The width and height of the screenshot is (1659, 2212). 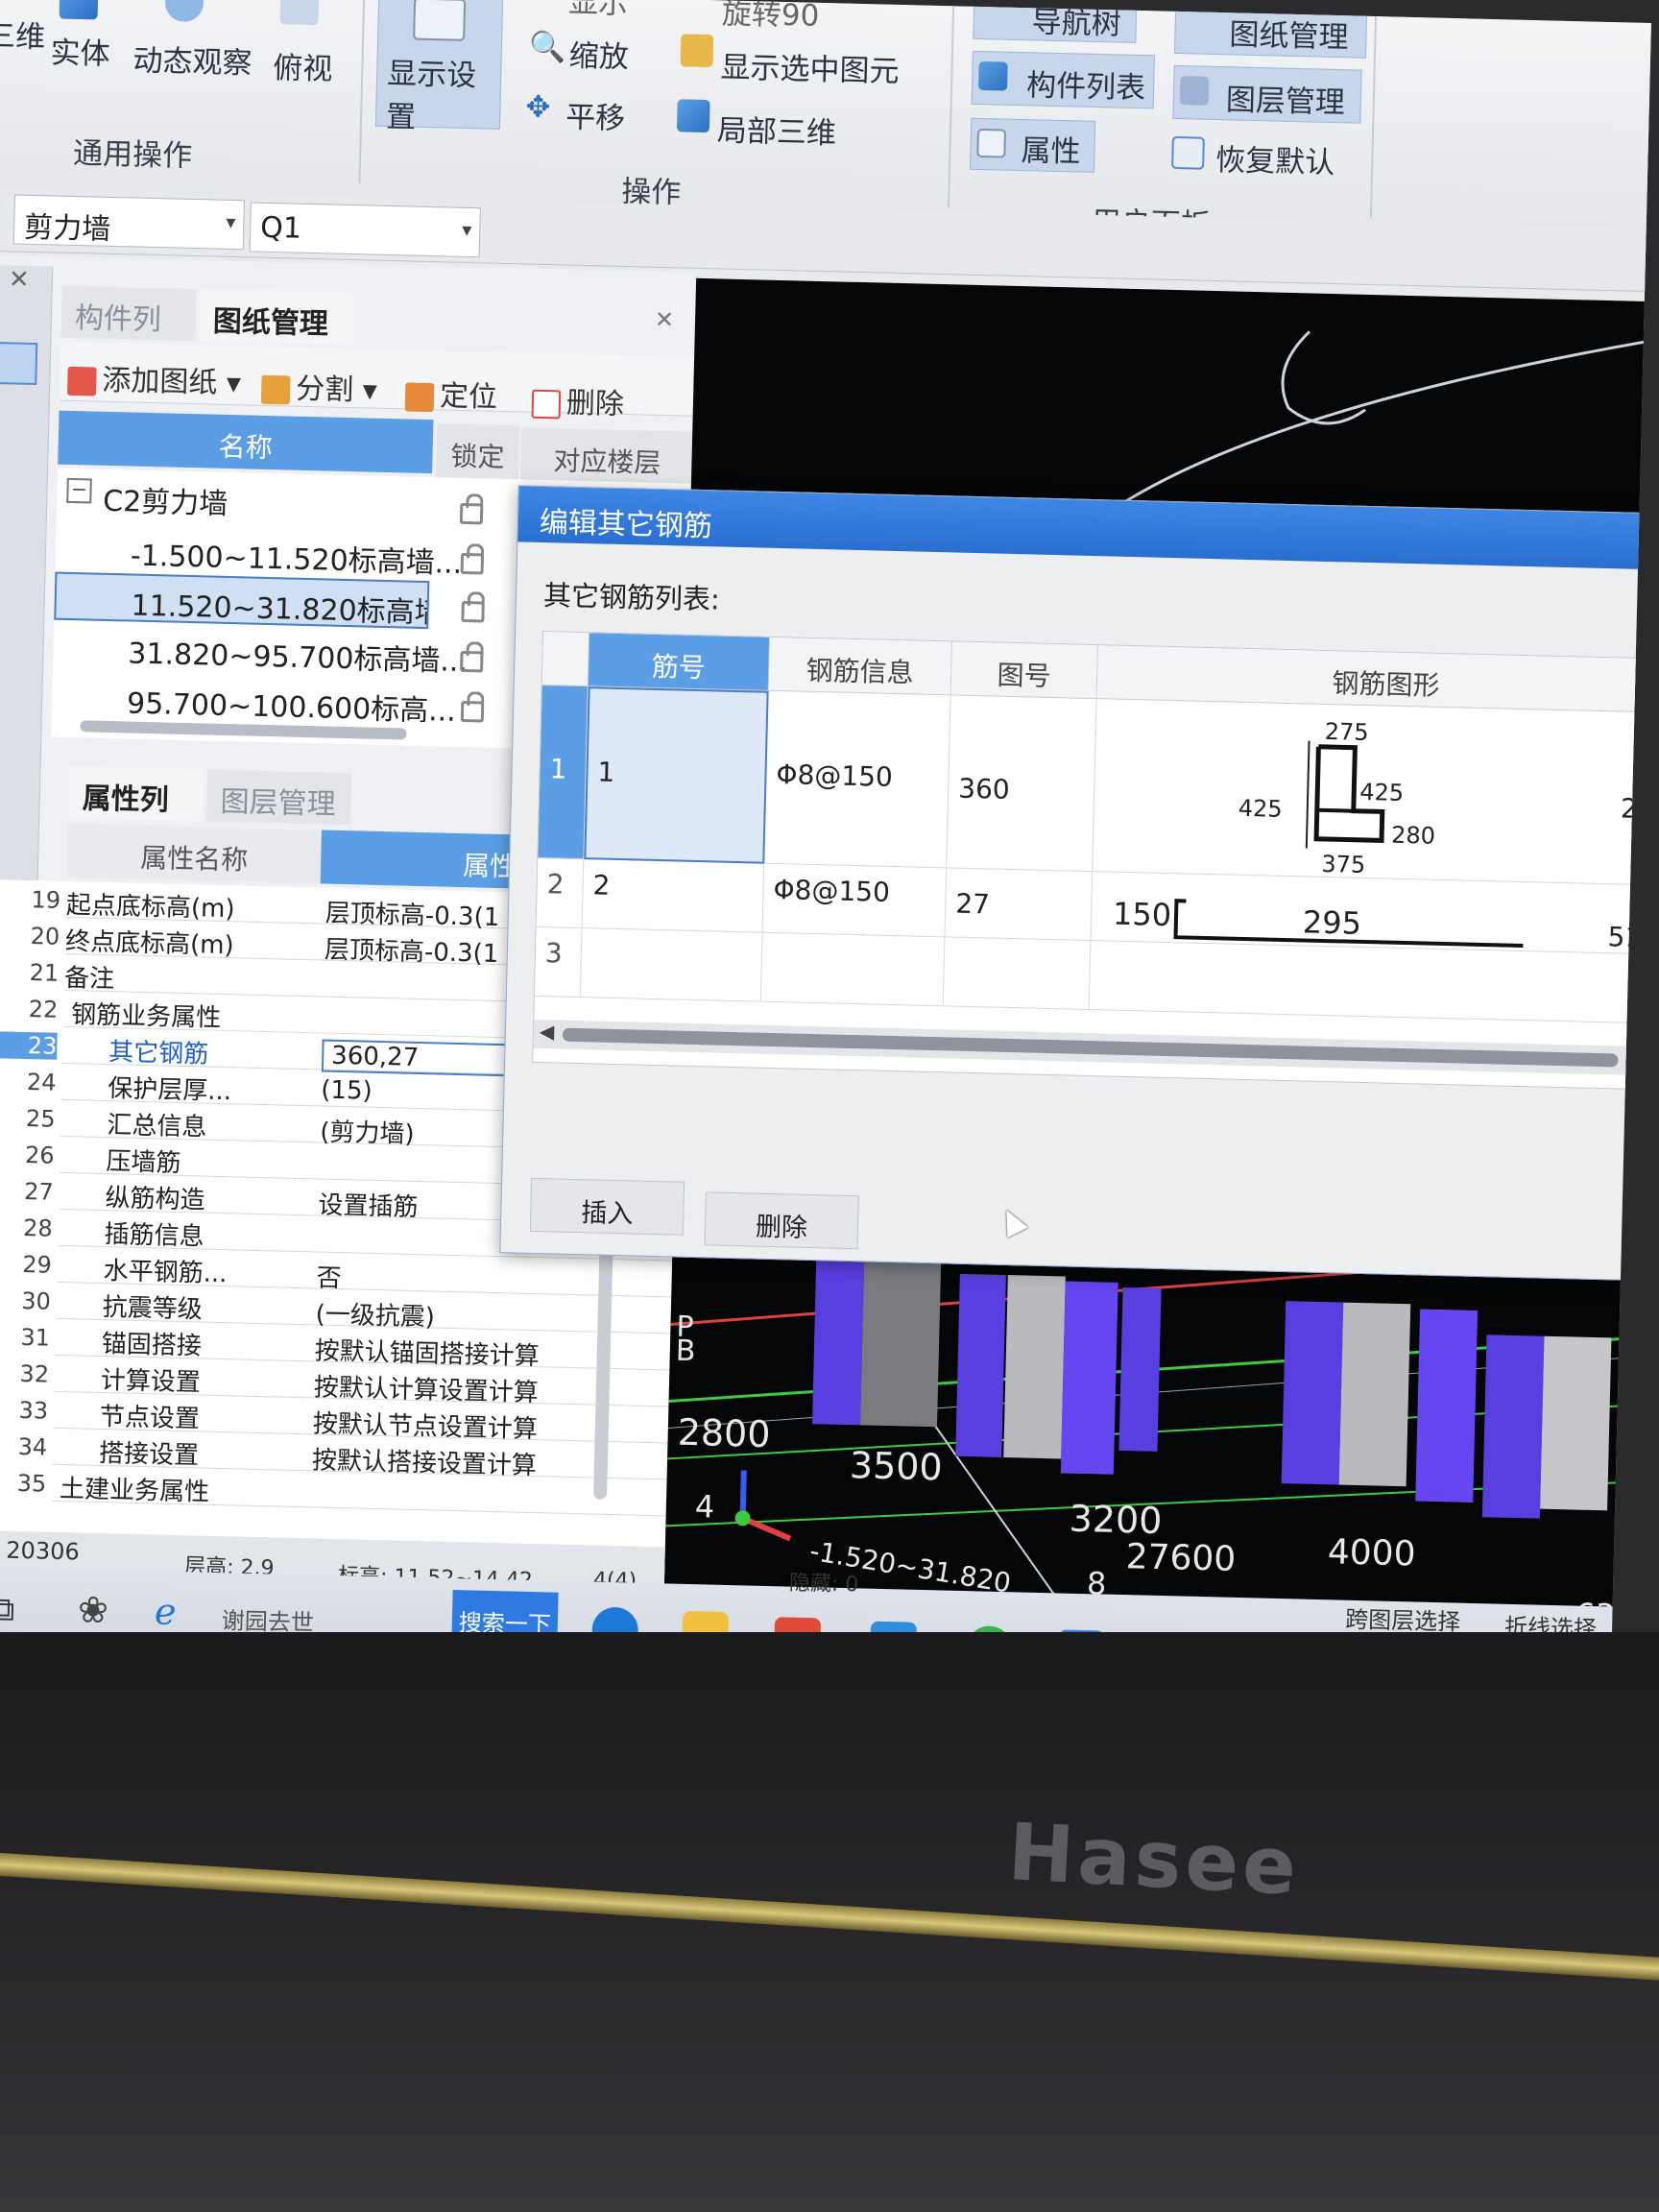 What do you see at coordinates (276, 317) in the screenshot?
I see `tab-drawing-mgmt: 图纸管理` at bounding box center [276, 317].